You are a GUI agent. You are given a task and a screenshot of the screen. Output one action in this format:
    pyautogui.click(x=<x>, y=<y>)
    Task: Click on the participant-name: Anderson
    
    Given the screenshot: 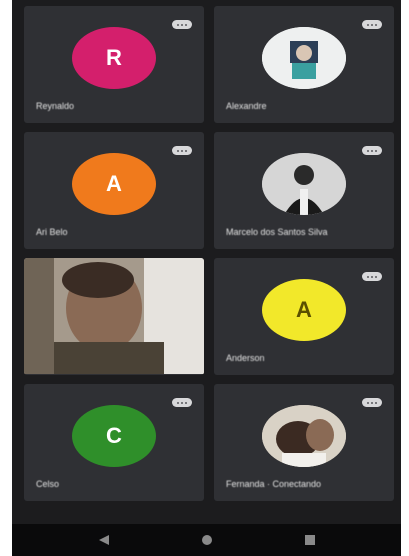 What is the action you would take?
    pyautogui.click(x=245, y=358)
    